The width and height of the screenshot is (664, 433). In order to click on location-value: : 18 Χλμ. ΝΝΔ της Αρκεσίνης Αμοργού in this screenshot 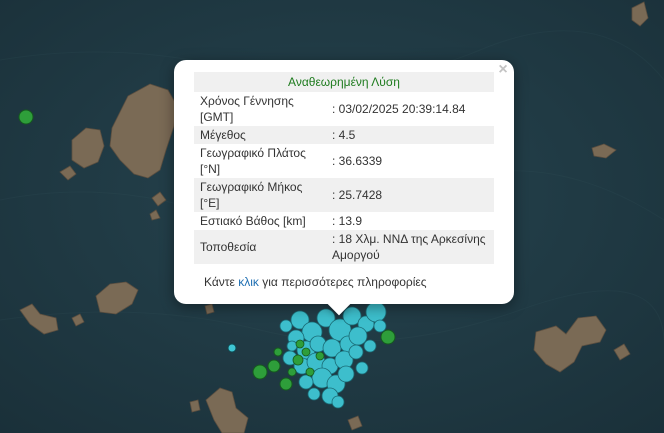, I will do `click(409, 247)`.